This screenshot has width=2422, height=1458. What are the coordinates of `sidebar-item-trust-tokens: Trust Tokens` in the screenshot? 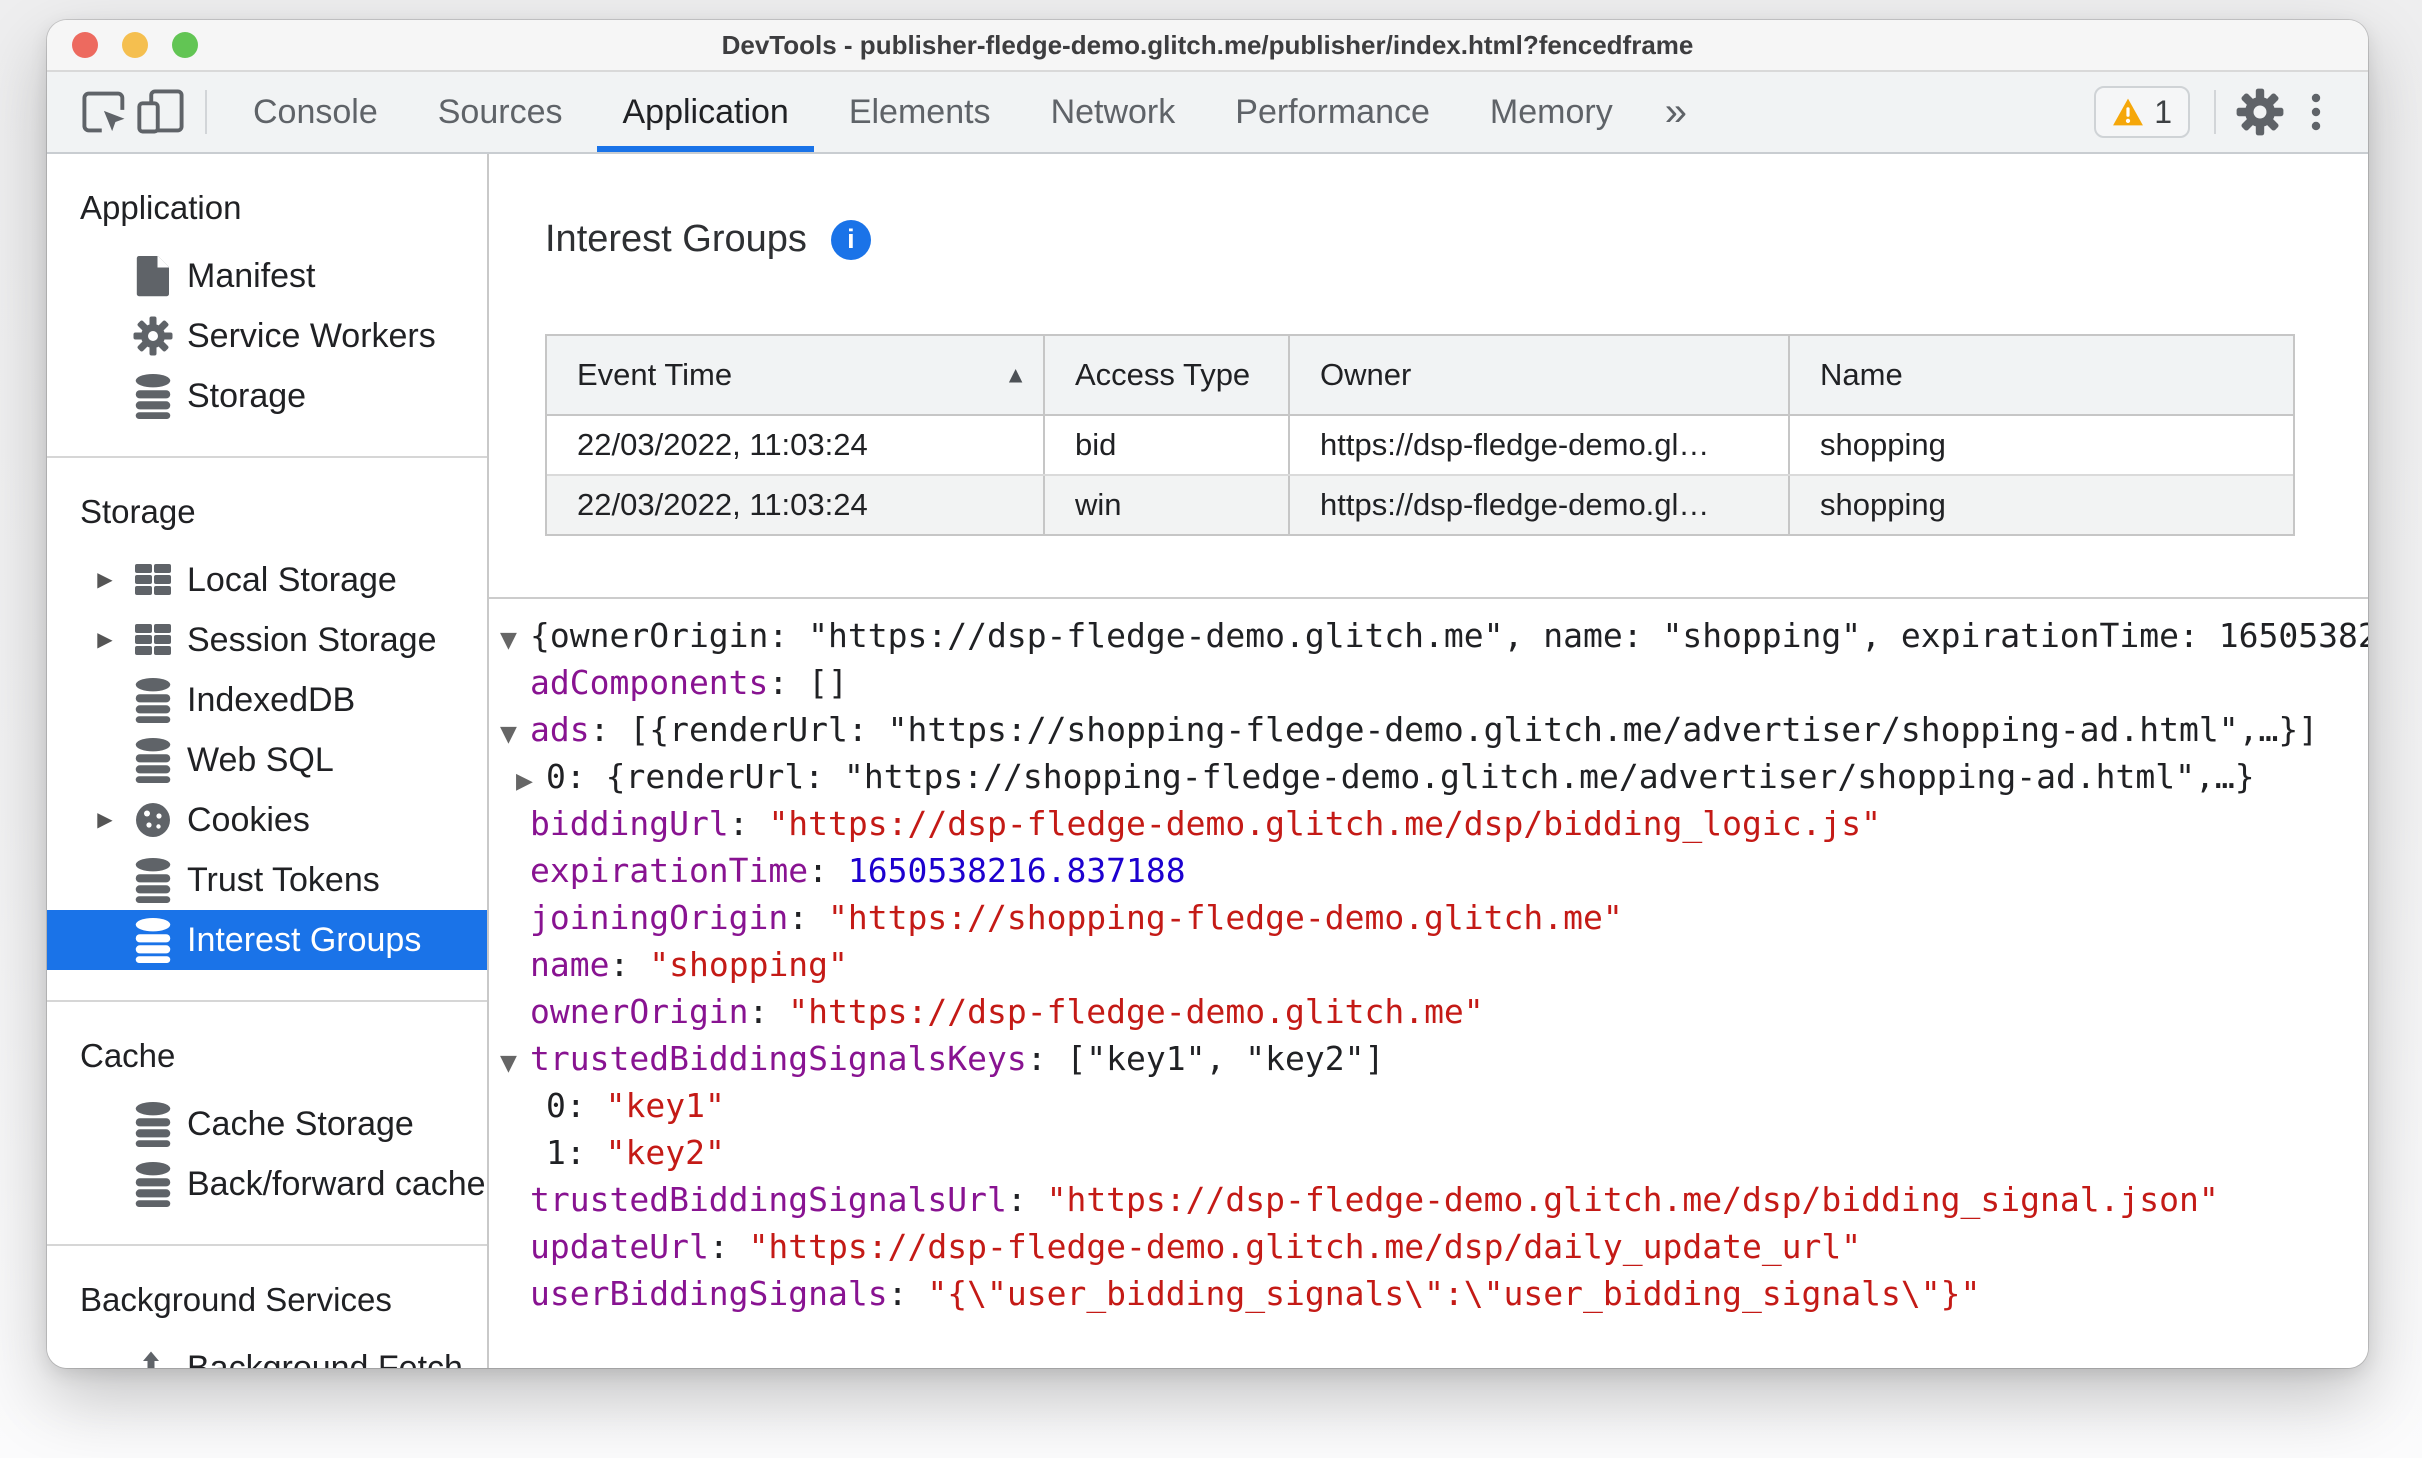 It's located at (267, 880).